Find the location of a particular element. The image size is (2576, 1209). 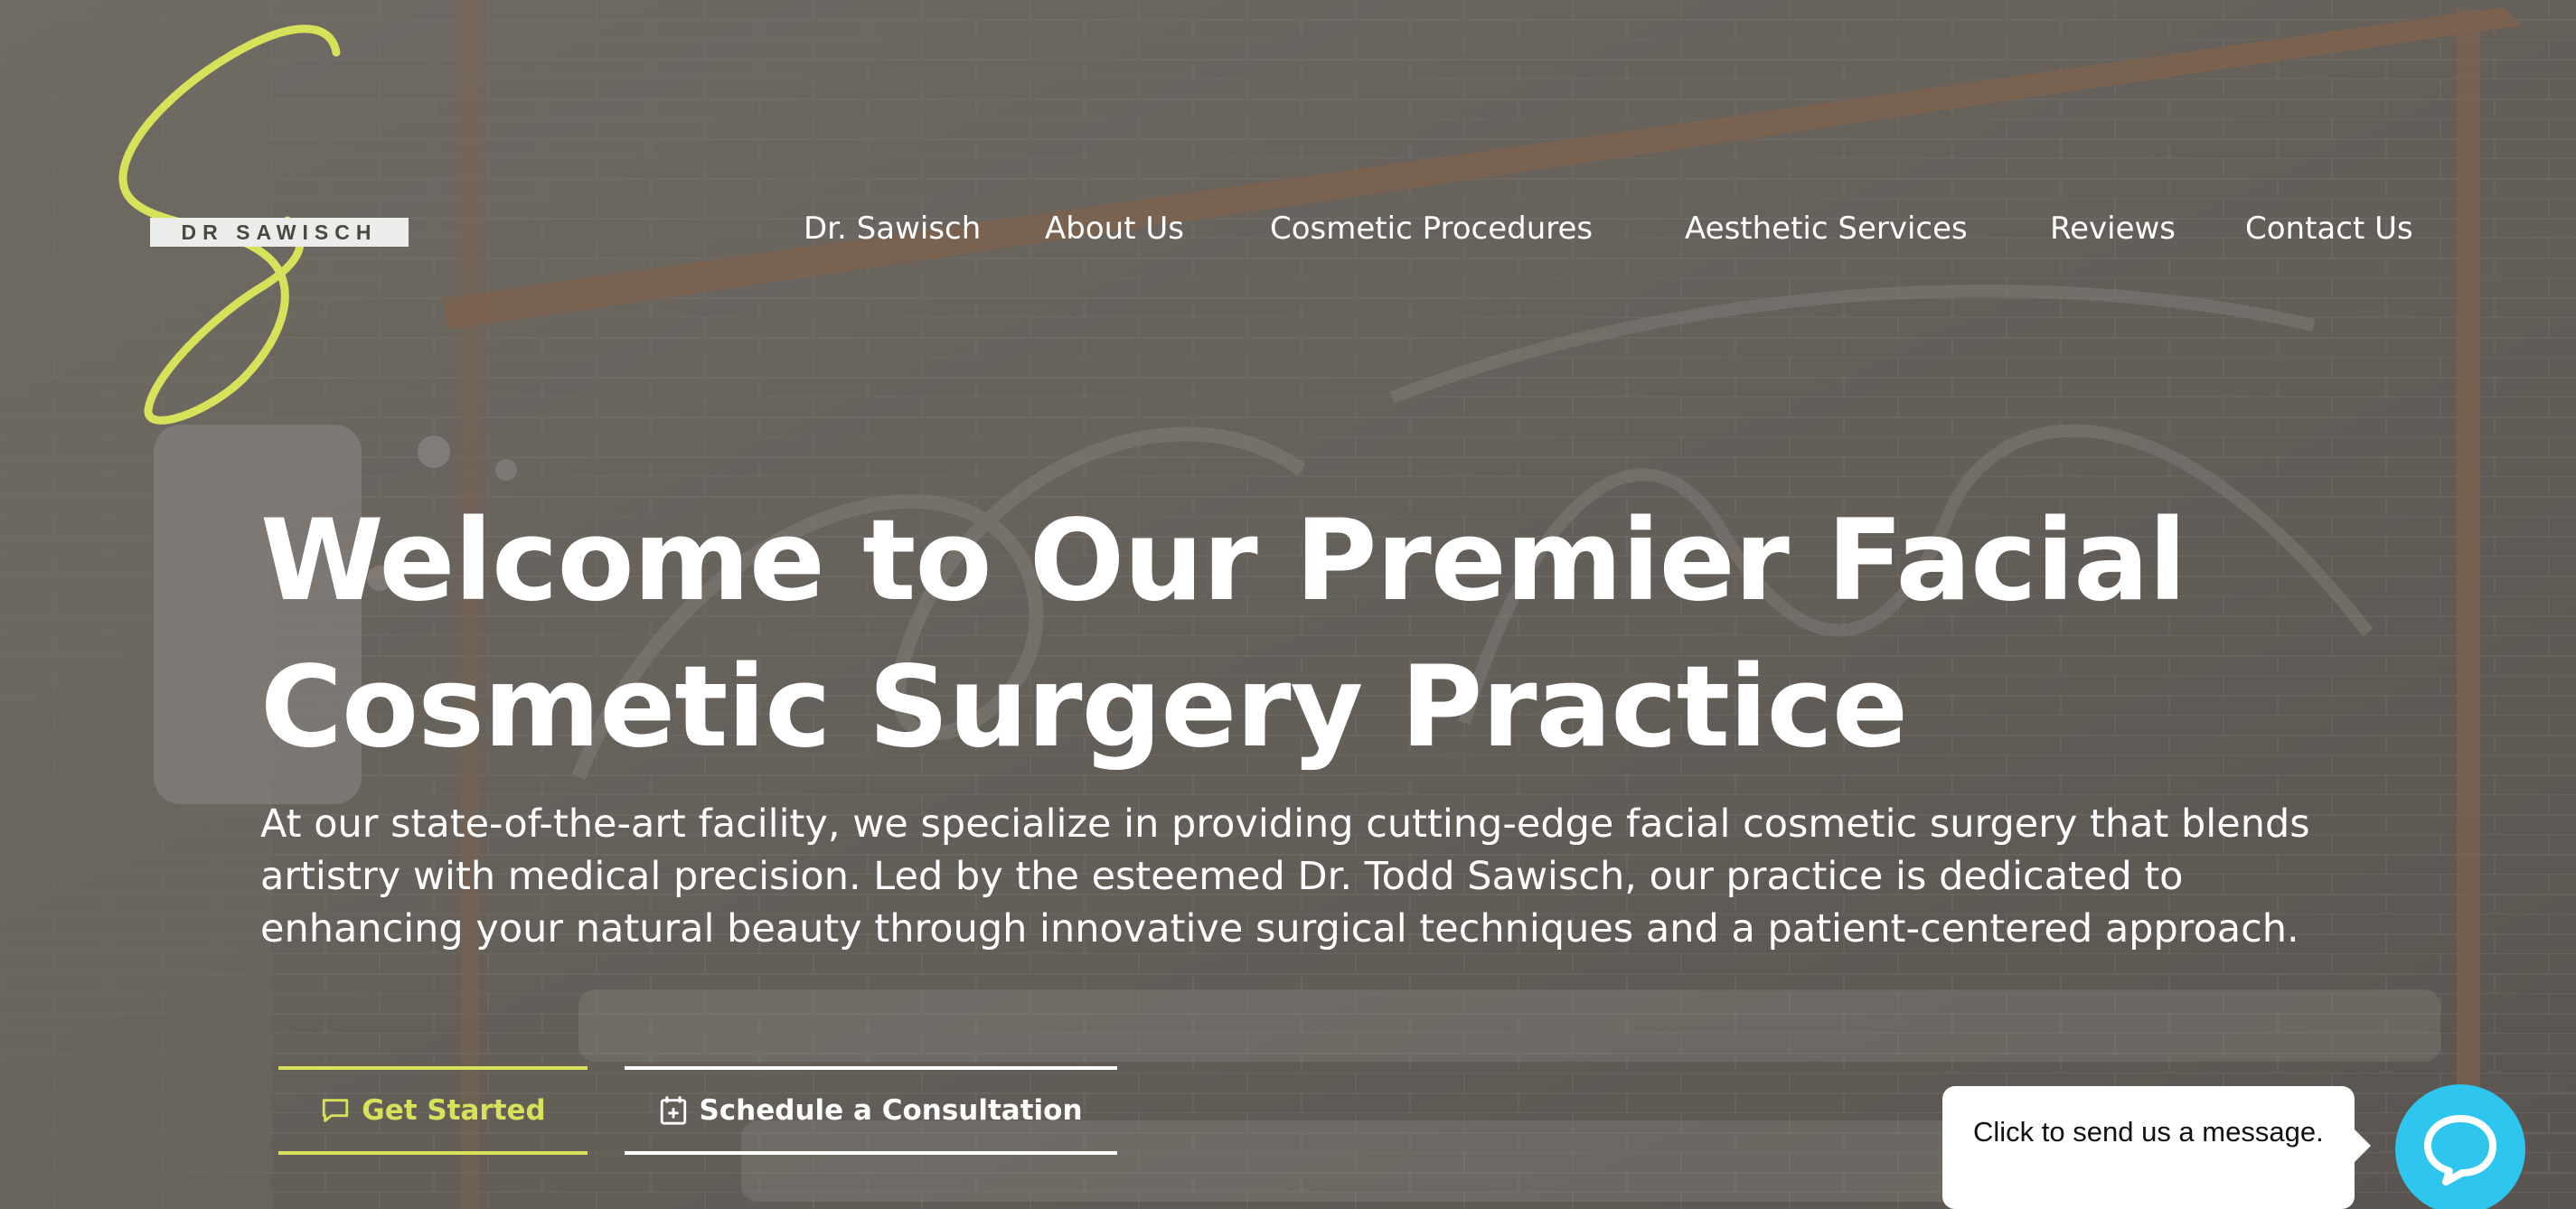

schedule-consultation-button: Schedule a Consultation is located at coordinates (871, 1110).